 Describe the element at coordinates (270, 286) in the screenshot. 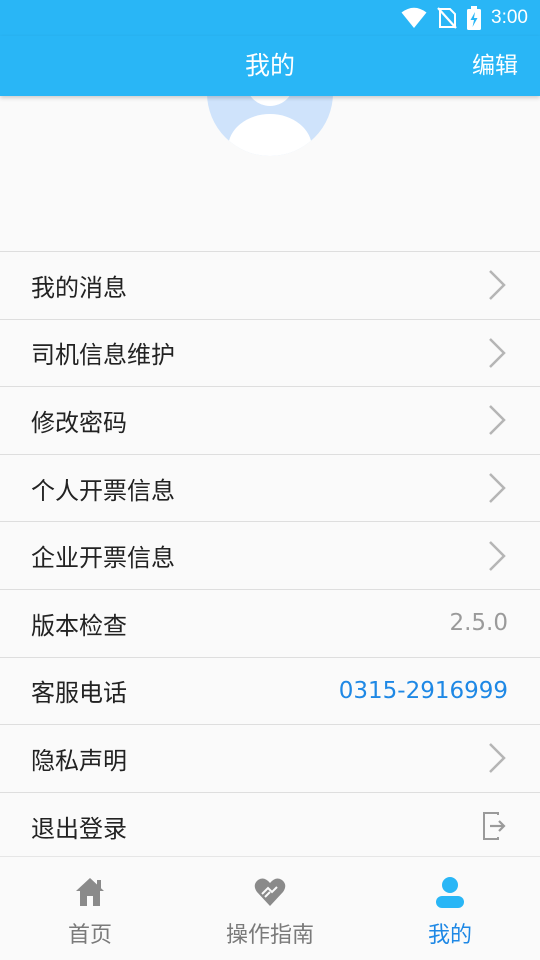

I see `menu-item-messages: 我的消息` at that location.